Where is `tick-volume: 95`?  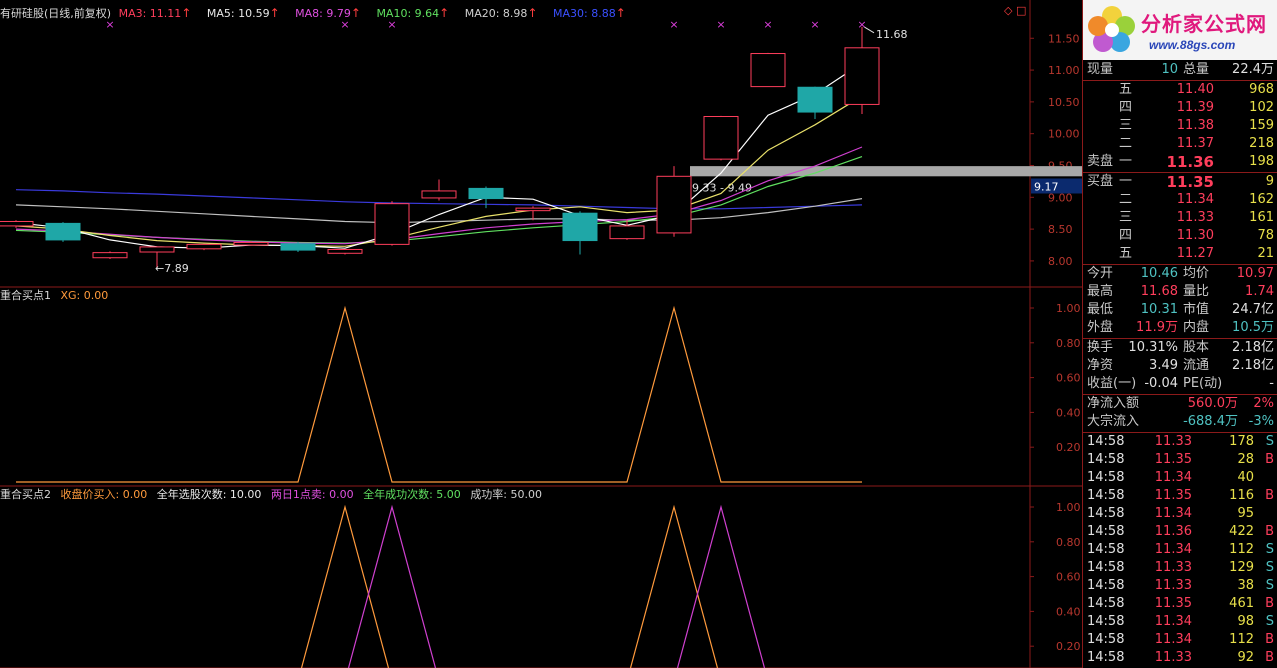
tick-volume: 95 is located at coordinates (1245, 513).